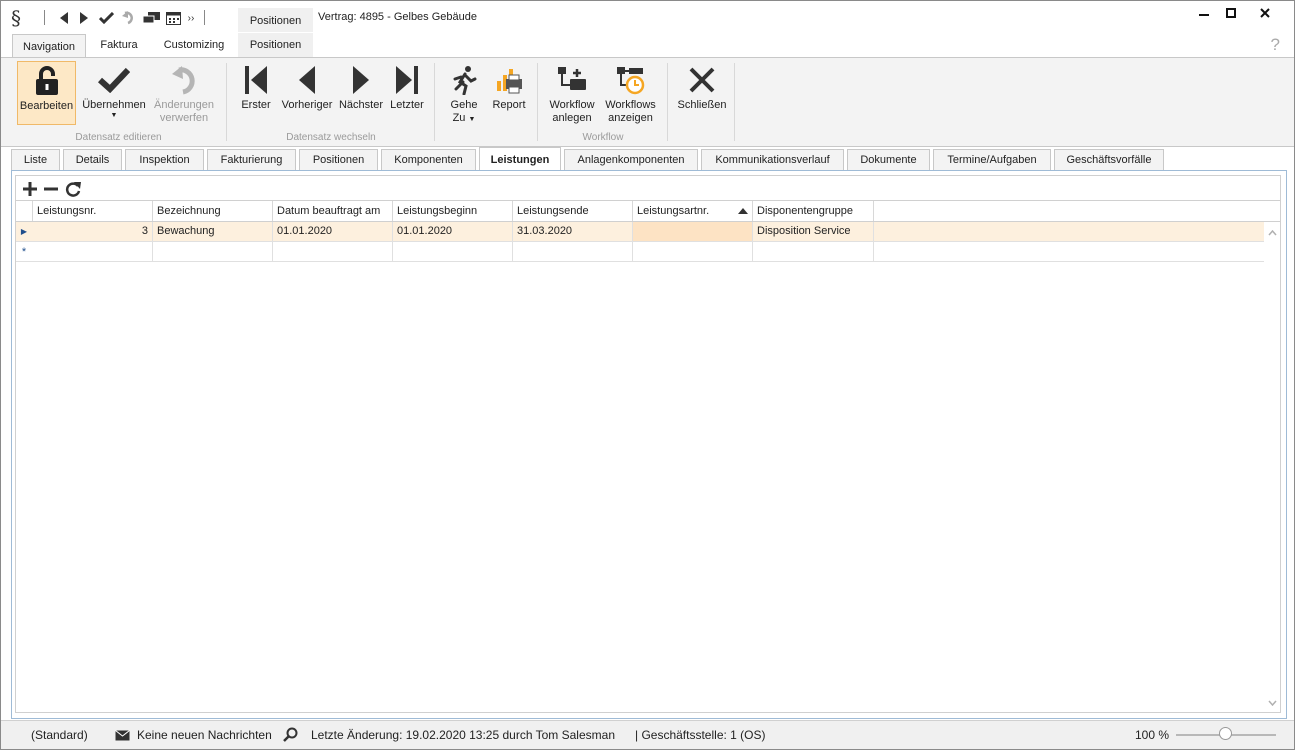 The image size is (1295, 750). I want to click on column-header-leistungsende: Leistungsende, so click(573, 211).